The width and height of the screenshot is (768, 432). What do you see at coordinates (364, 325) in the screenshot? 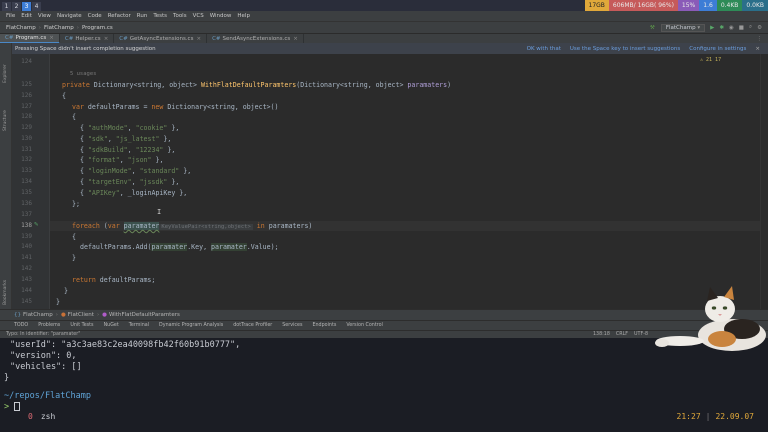
I see `version-control-tool-button: Version Control` at bounding box center [364, 325].